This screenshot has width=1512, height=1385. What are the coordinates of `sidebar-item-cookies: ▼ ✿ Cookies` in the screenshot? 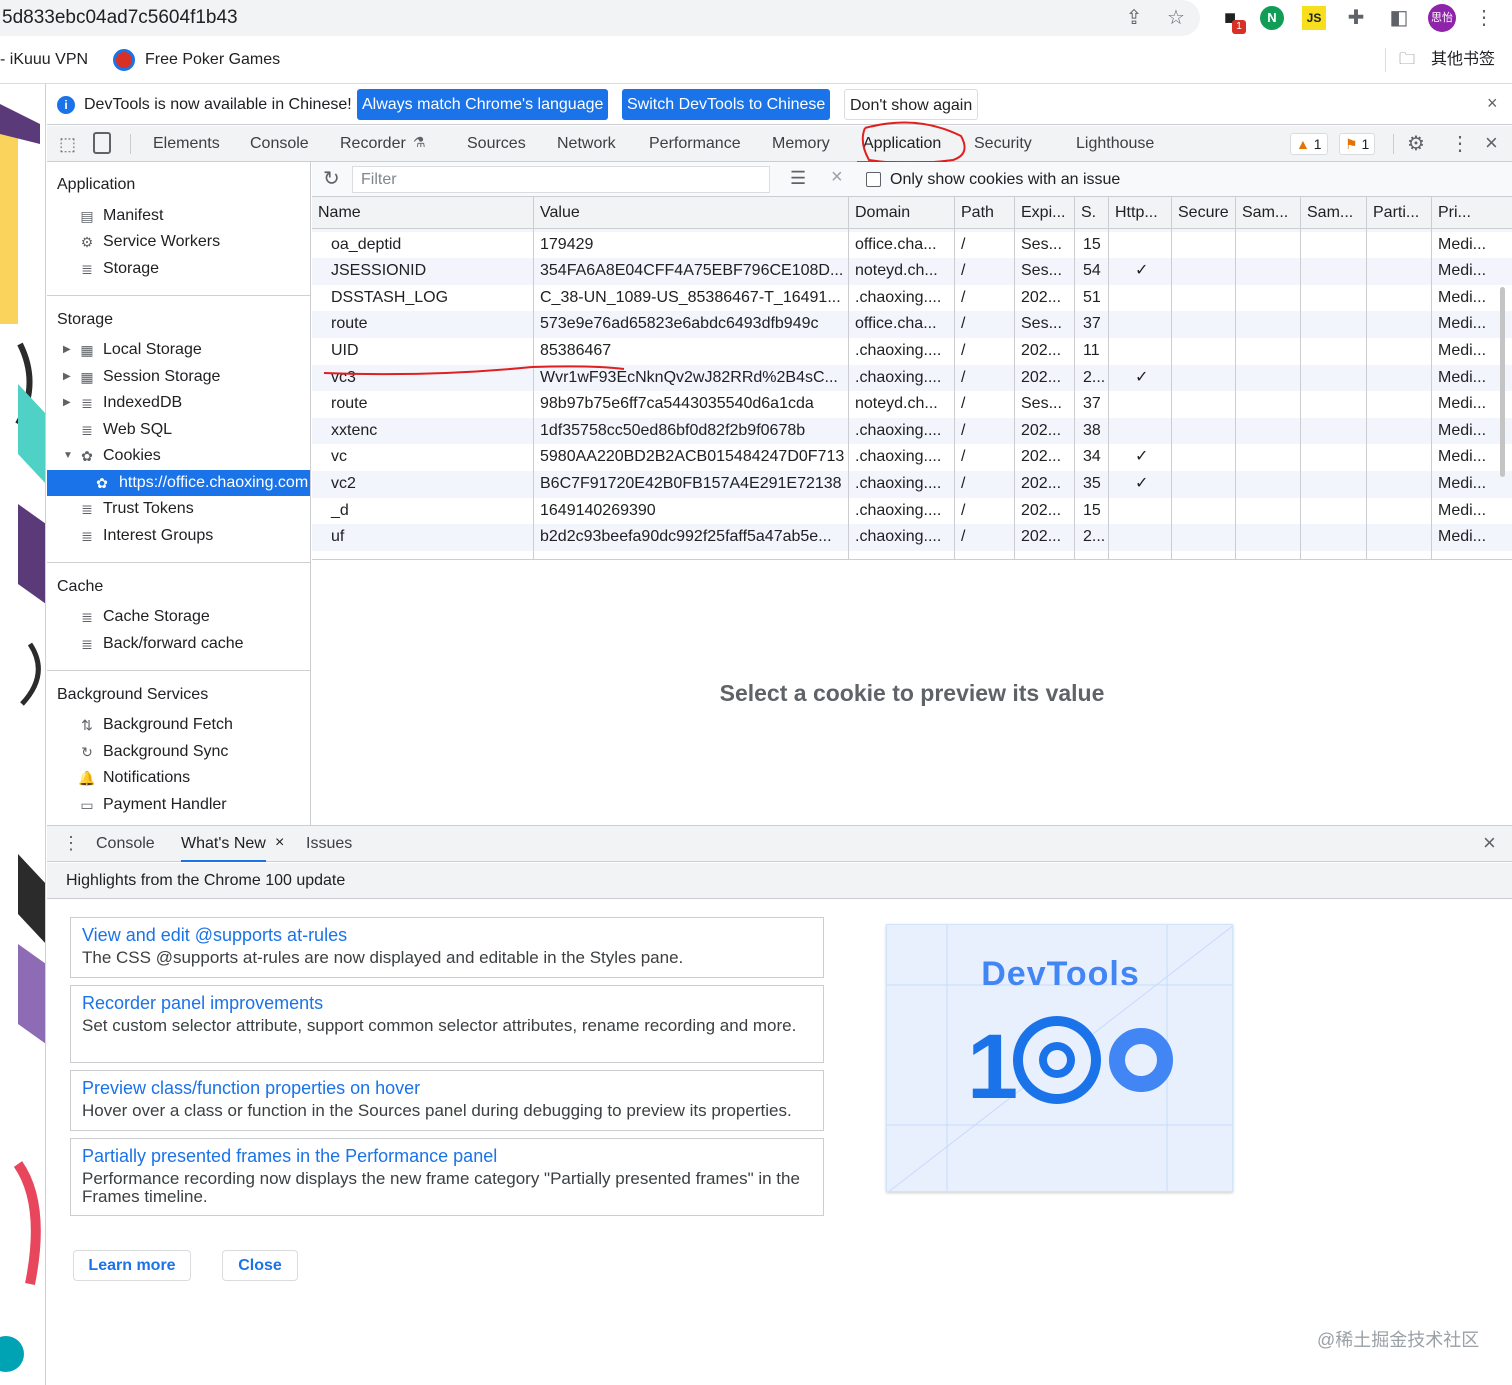 It's located at (178, 456).